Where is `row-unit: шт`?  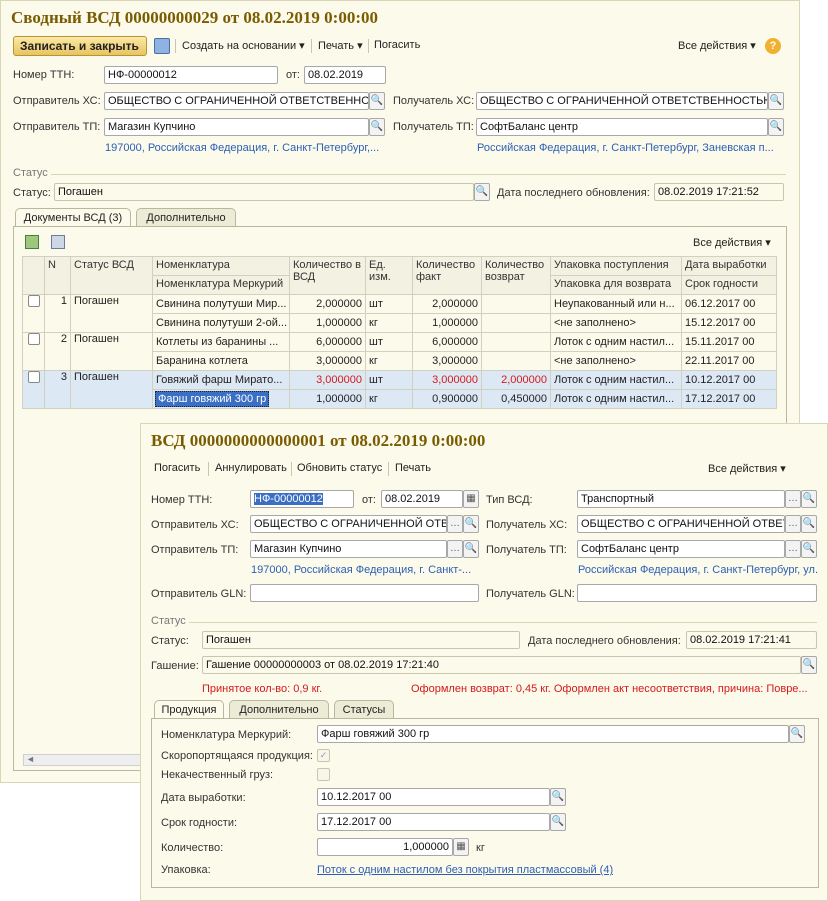 row-unit: шт is located at coordinates (389, 342).